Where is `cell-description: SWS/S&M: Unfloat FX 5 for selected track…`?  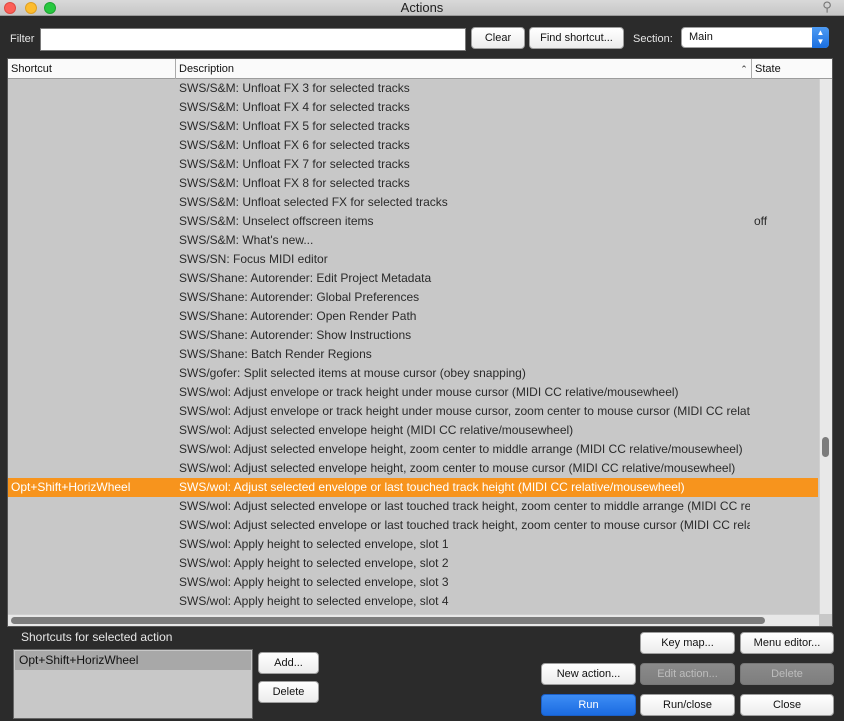
cell-description: SWS/S&M: Unfloat FX 5 for selected track… is located at coordinates (294, 126).